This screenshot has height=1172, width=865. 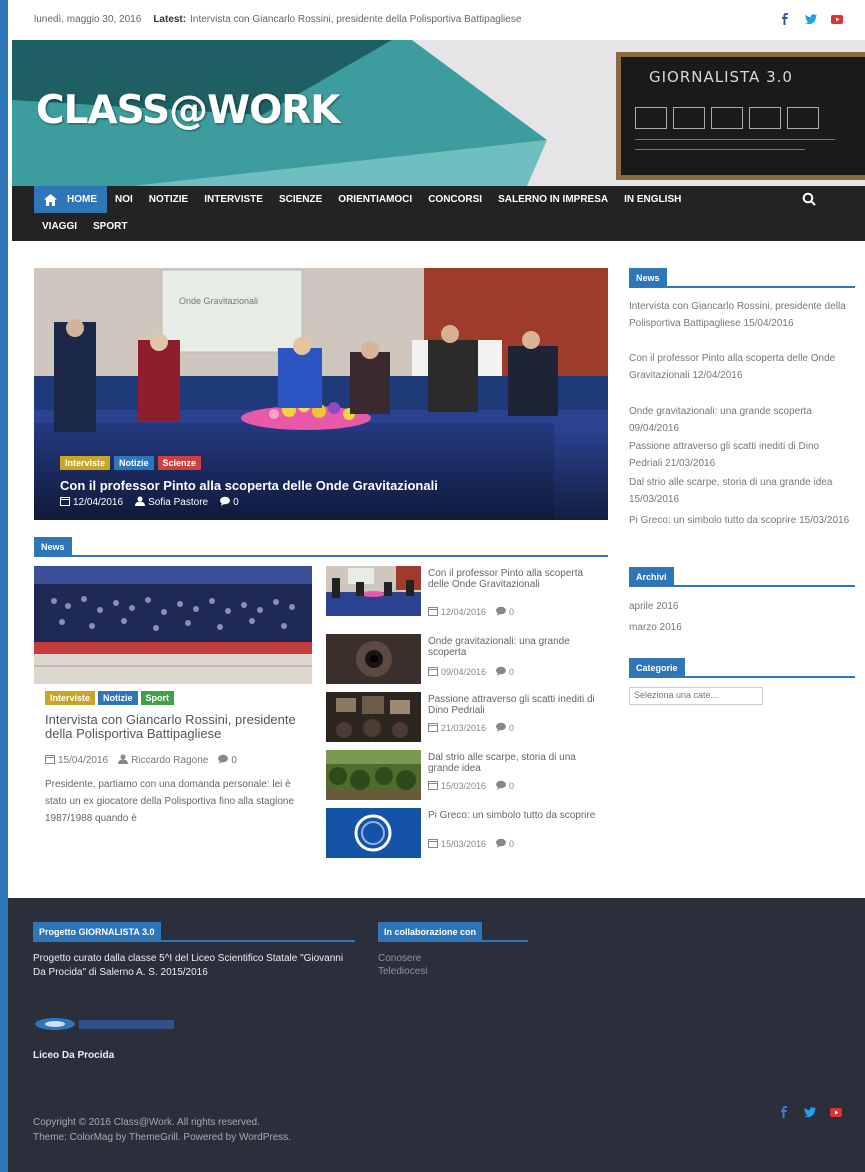 What do you see at coordinates (168, 199) in the screenshot?
I see `nav-item-notizie: NOTIZIE` at bounding box center [168, 199].